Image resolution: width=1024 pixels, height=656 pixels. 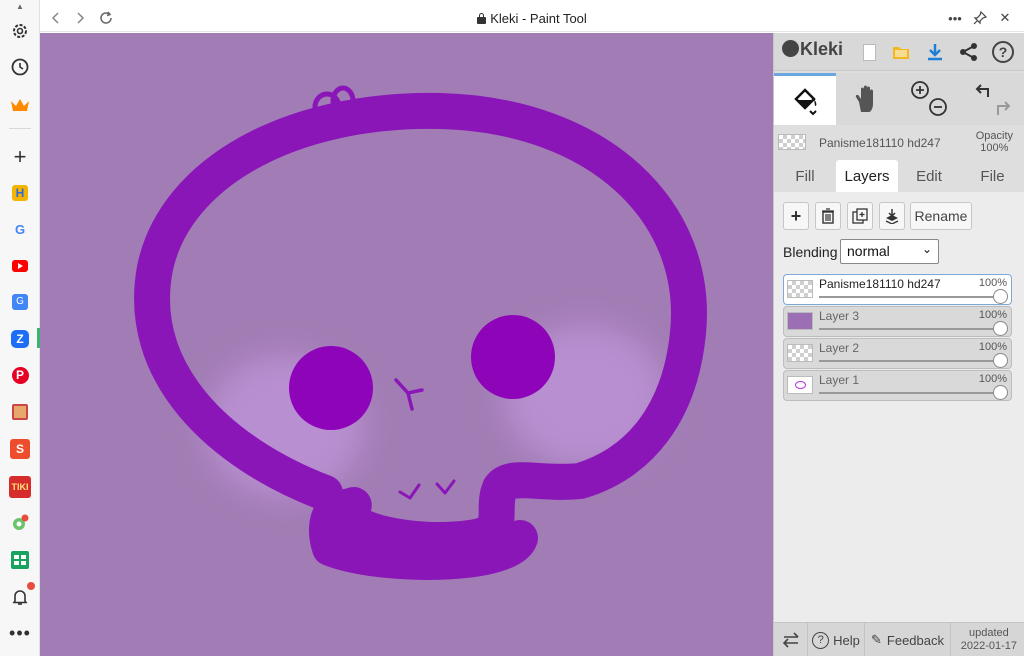 What do you see at coordinates (427, 489) in the screenshot?
I see `mouth` at bounding box center [427, 489].